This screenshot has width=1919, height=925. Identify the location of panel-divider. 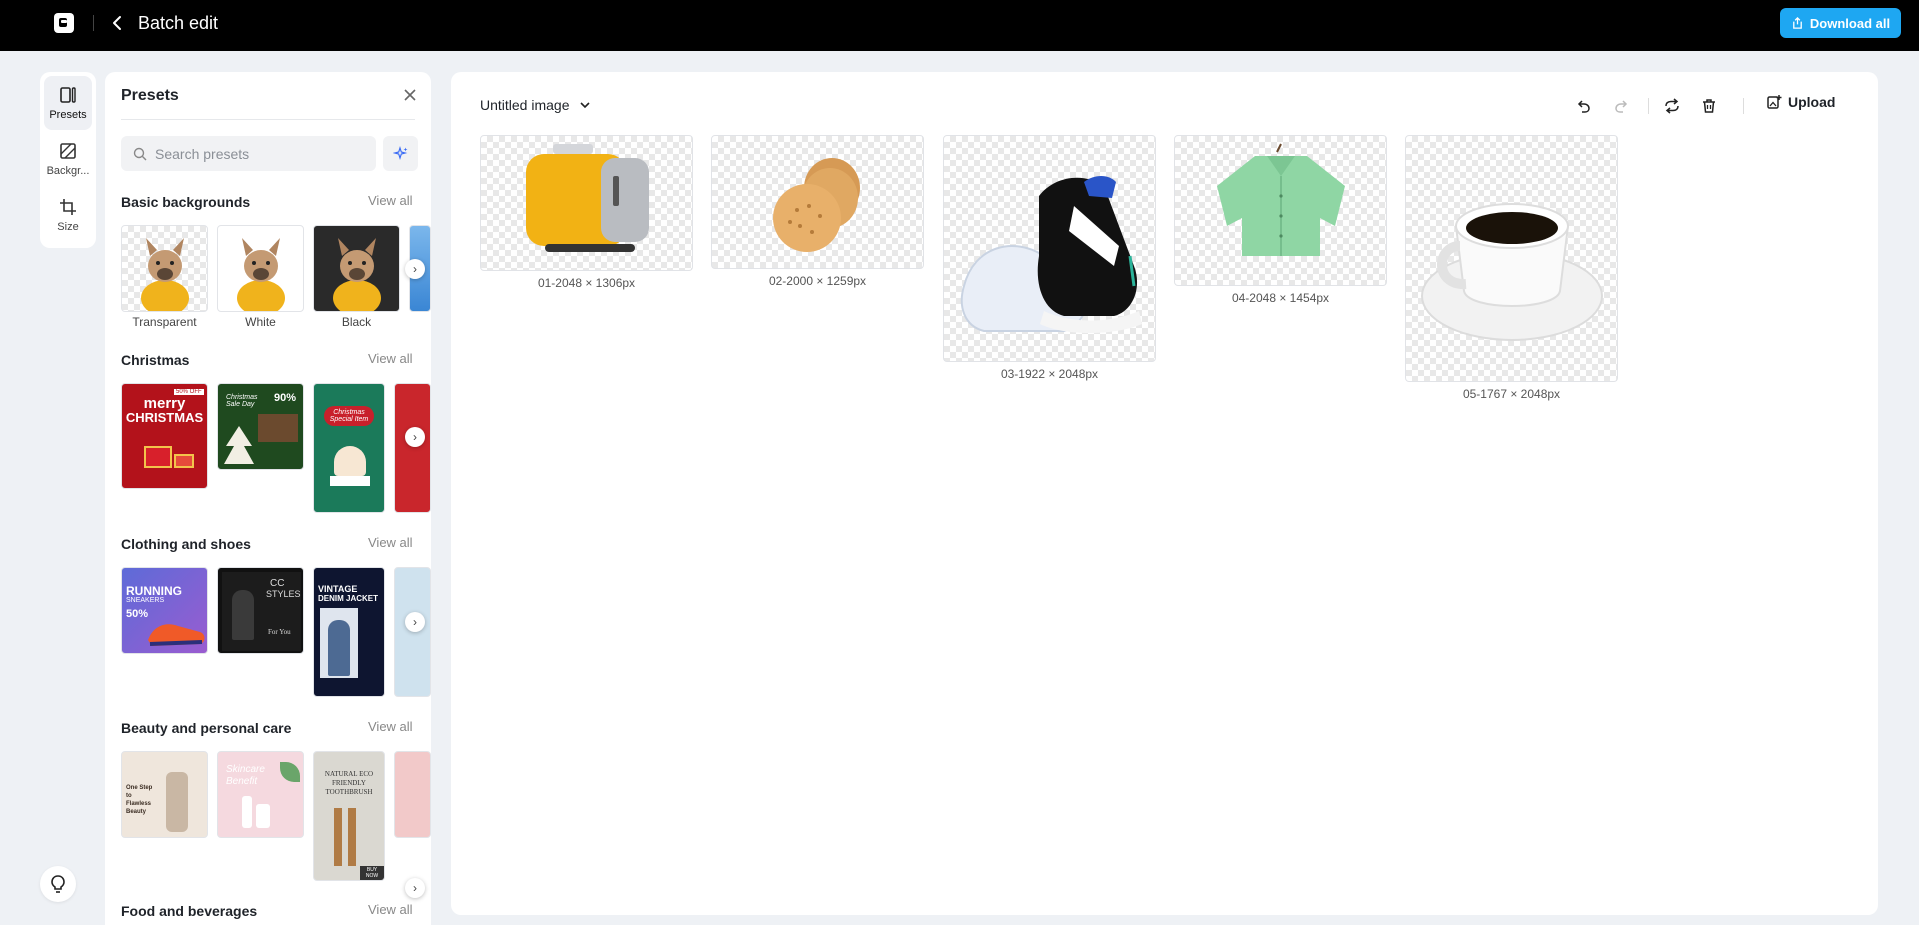
(268, 119).